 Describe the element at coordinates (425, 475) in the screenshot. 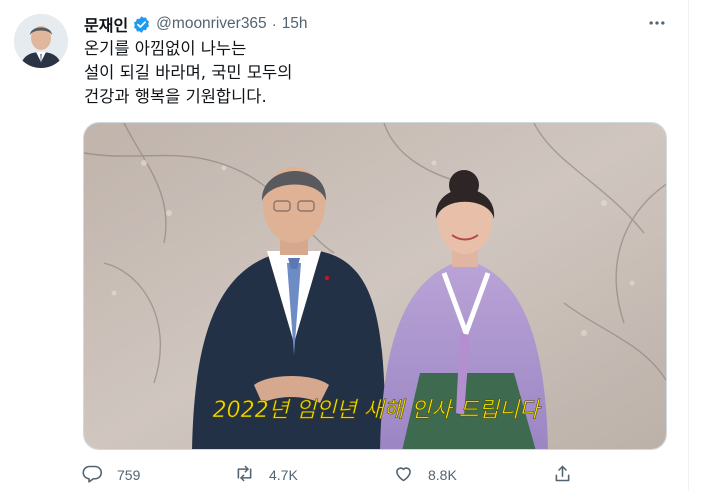

I see `like-button: 8.8K` at that location.